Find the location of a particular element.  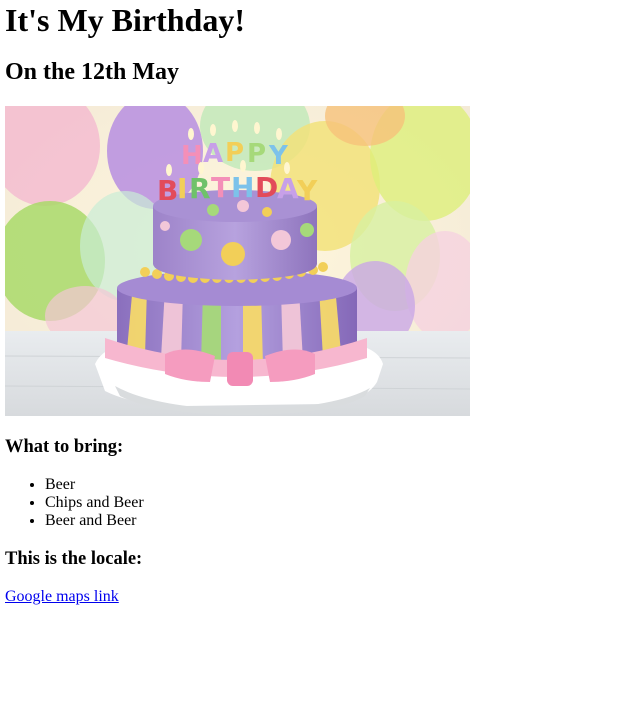

list-item: Chips and Beer is located at coordinates (336, 503).